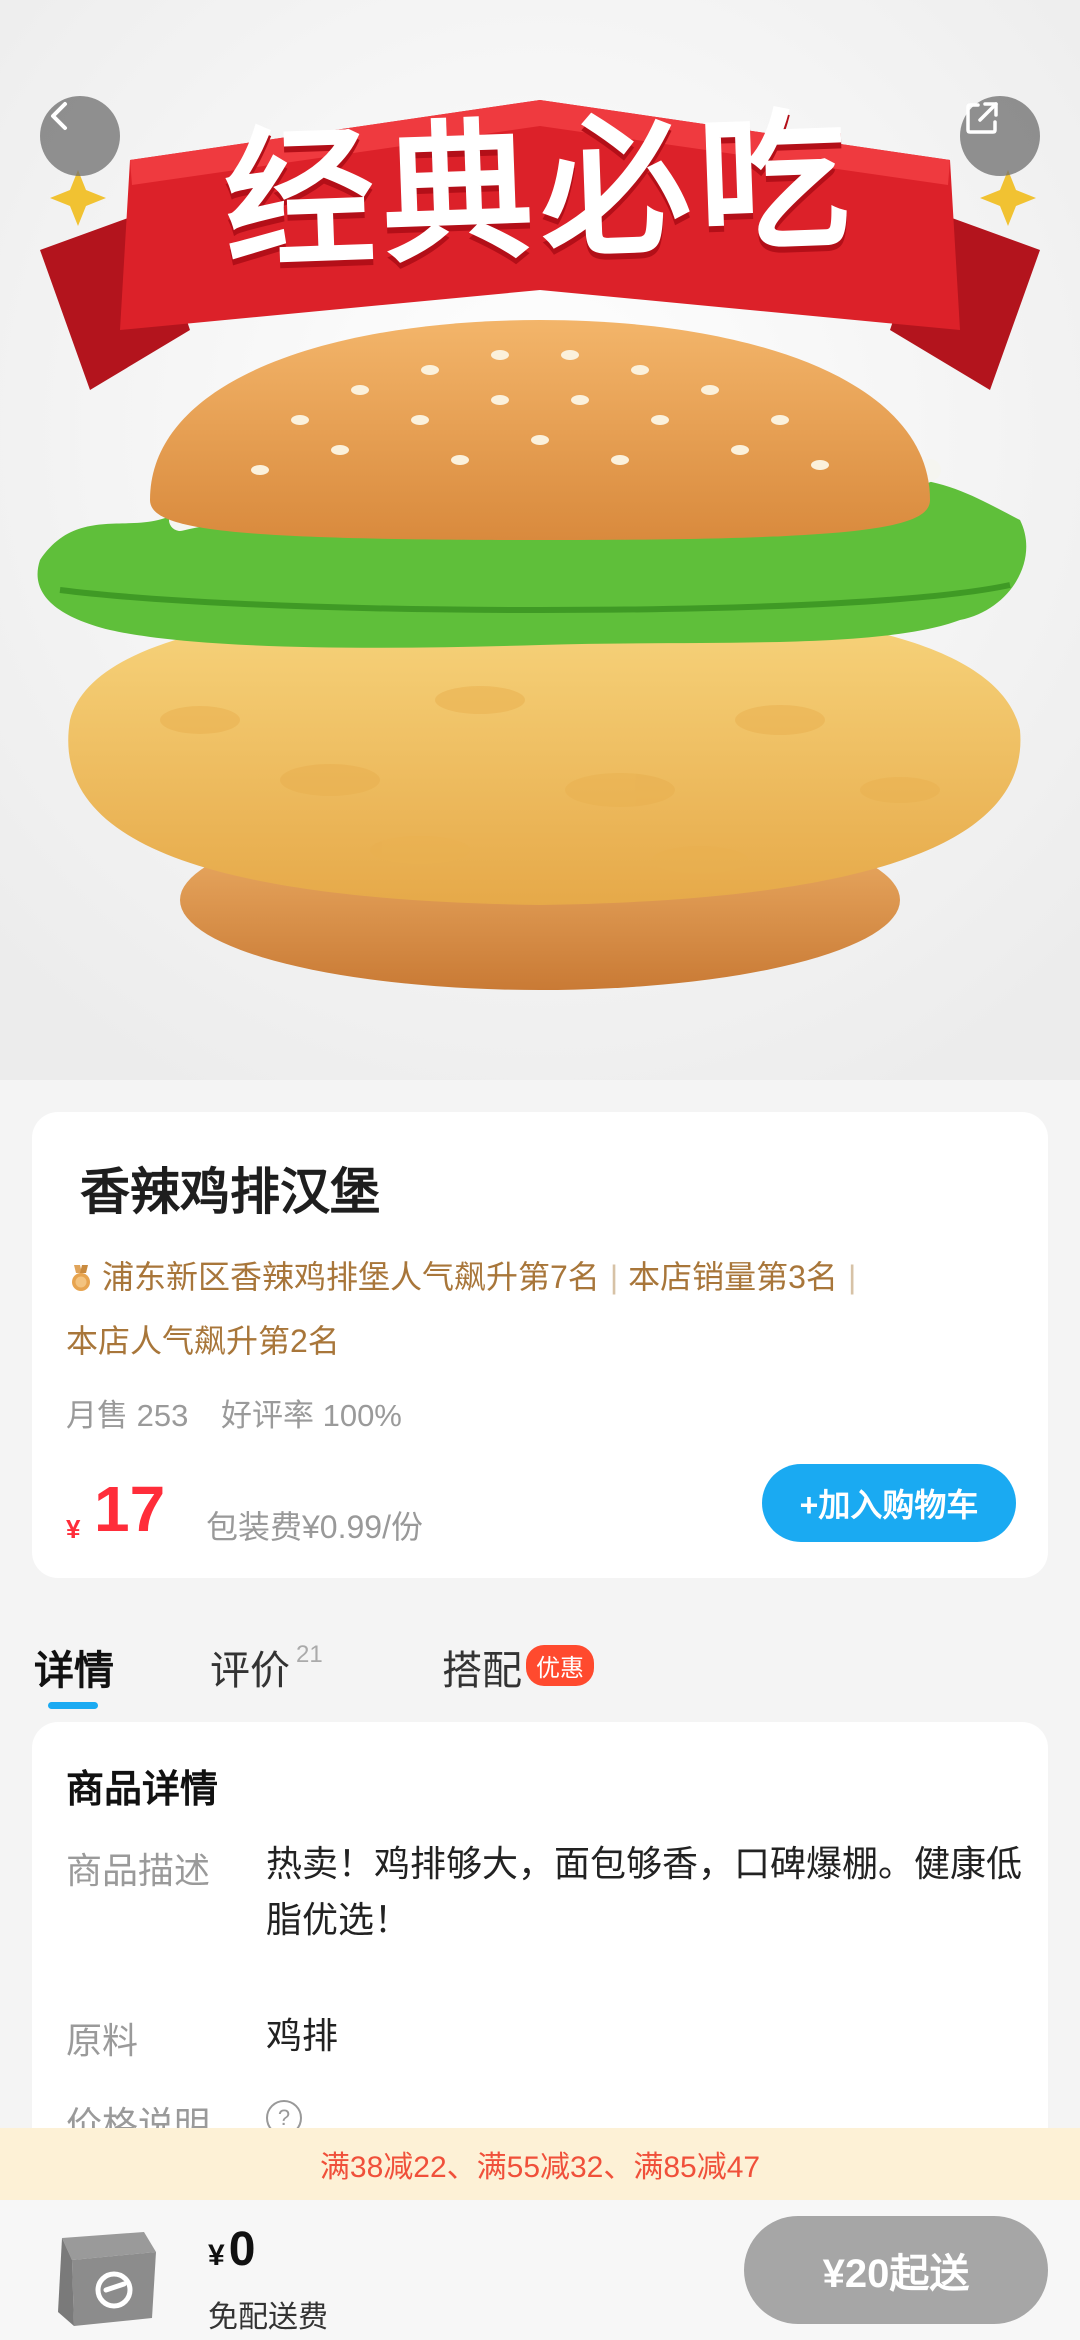 This screenshot has height=2340, width=1080. I want to click on tab-combo: 搭配 优惠, so click(518, 1667).